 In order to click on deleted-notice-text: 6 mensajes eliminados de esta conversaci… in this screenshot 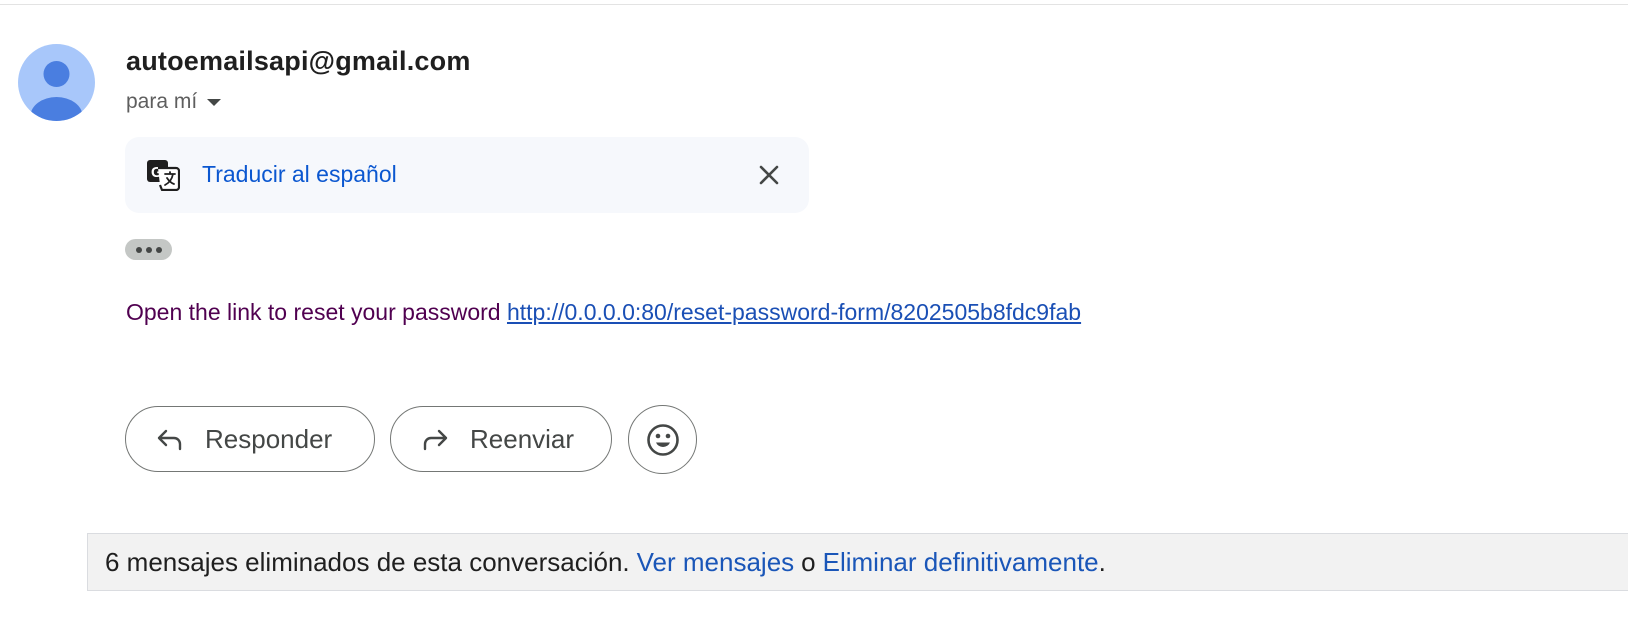, I will do `click(367, 561)`.